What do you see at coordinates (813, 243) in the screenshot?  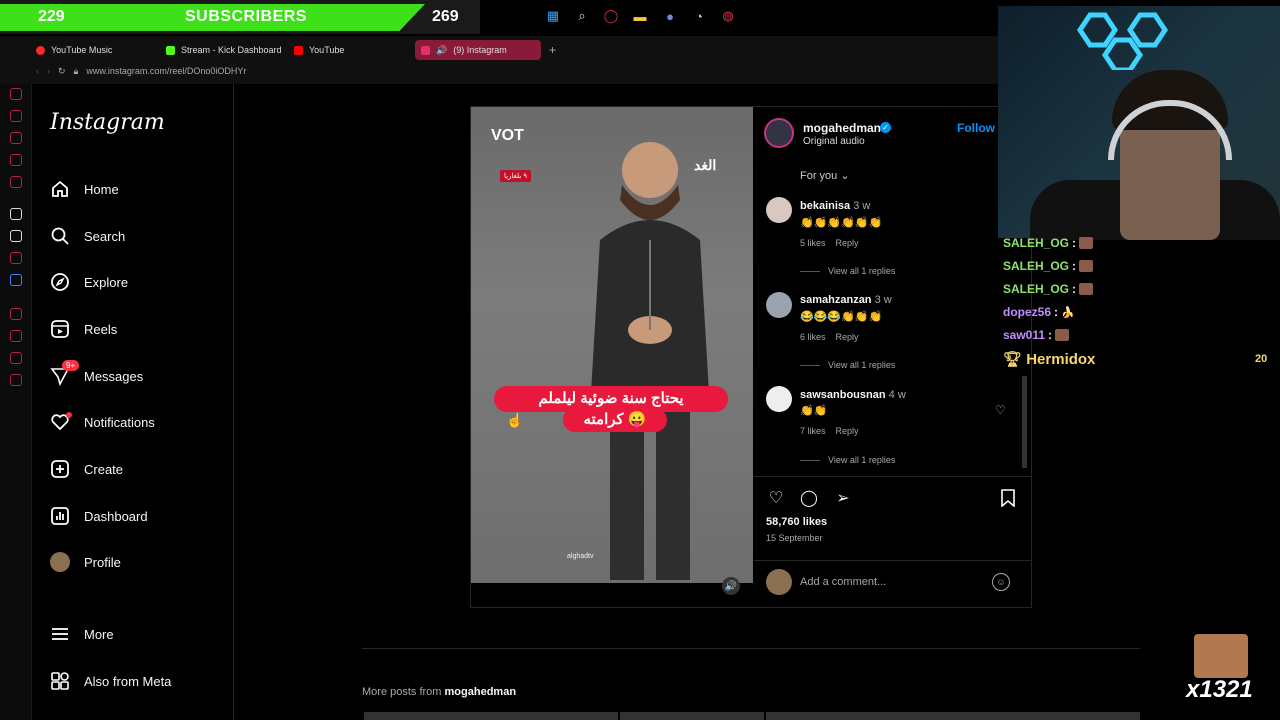 I see `comment-likes: 5 likes` at bounding box center [813, 243].